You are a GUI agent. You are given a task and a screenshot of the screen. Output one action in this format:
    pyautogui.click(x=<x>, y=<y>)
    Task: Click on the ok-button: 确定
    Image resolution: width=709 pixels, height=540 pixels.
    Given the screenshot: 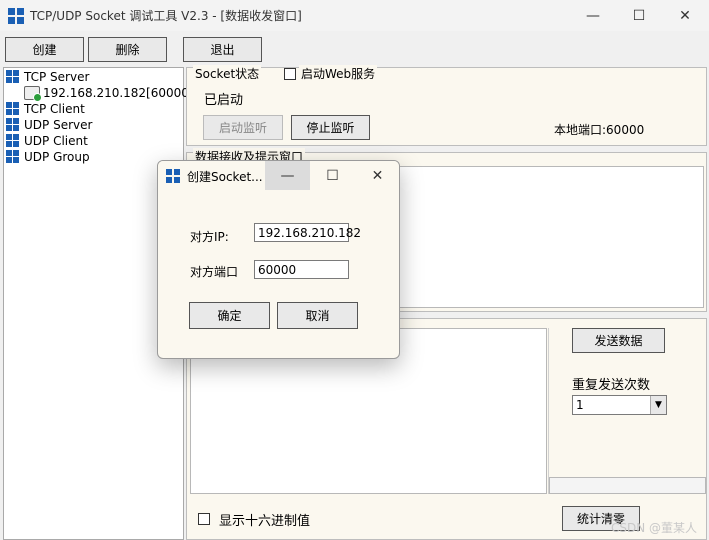 What is the action you would take?
    pyautogui.click(x=229, y=315)
    